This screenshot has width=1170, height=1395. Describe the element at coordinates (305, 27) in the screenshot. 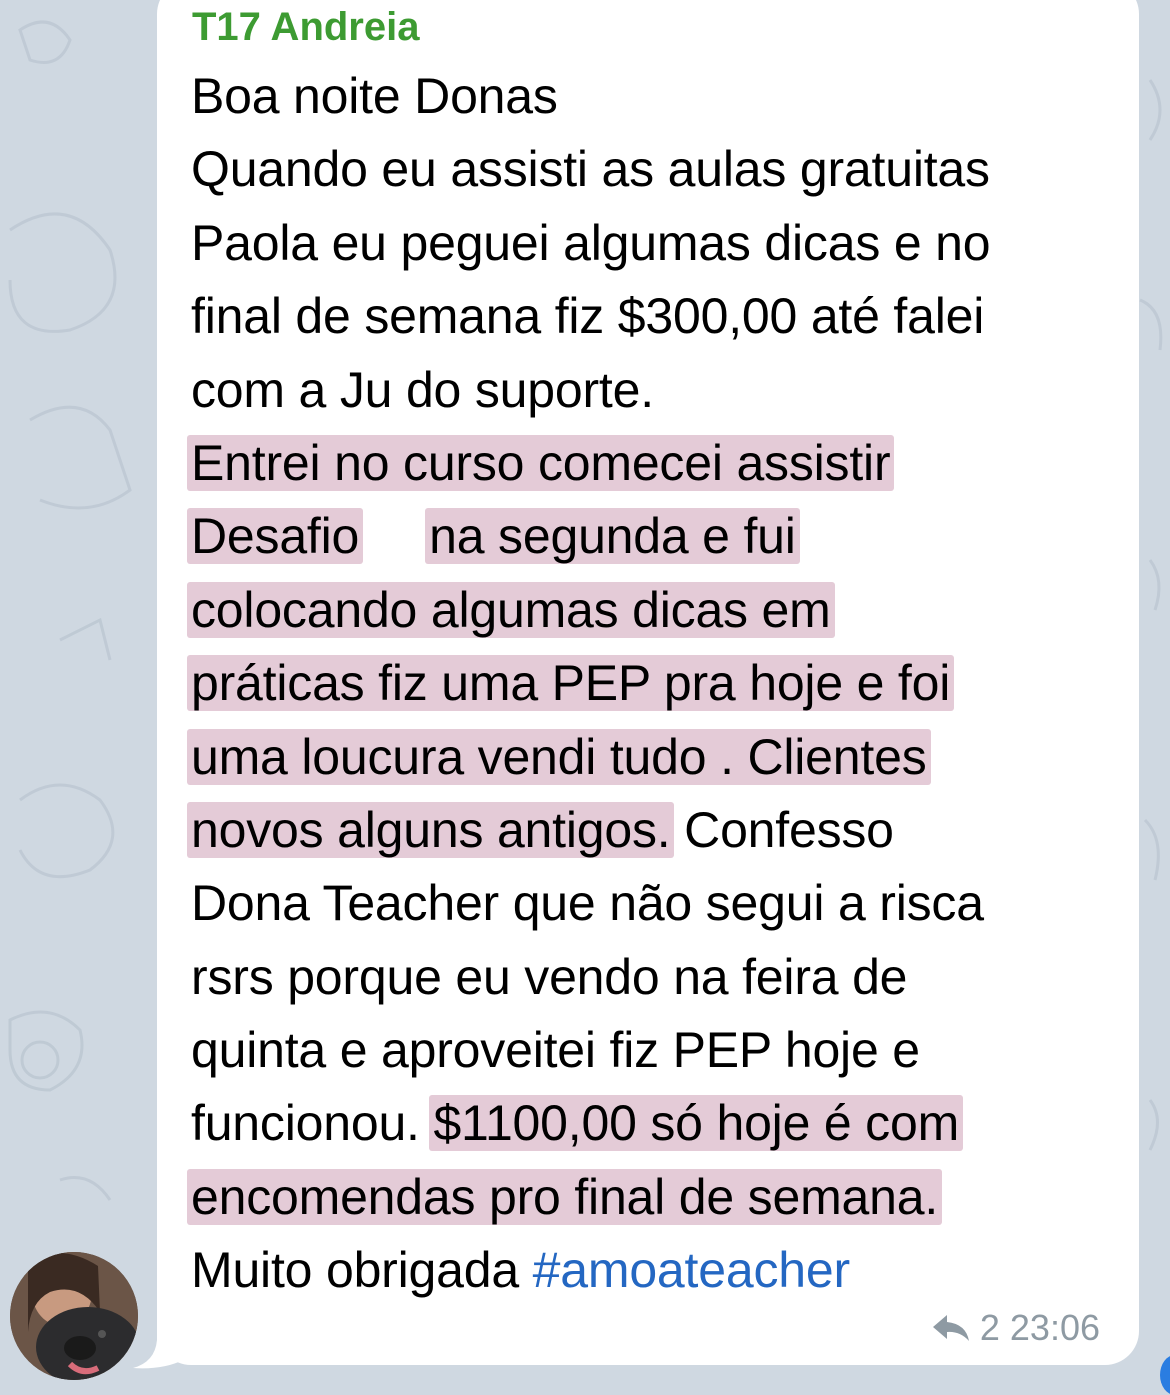

I see `sender-name: T17 Andreia` at that location.